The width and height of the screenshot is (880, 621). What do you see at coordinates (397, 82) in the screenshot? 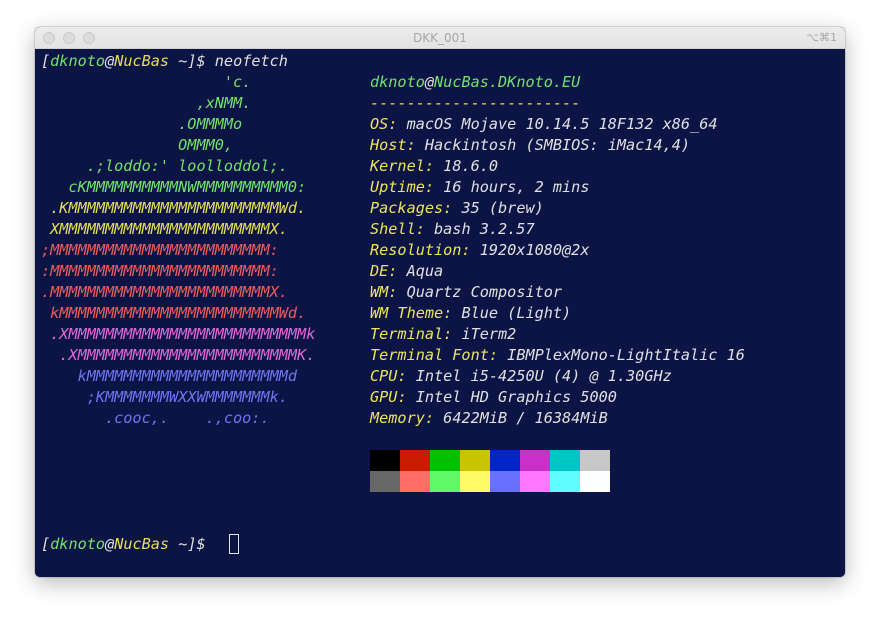
I see `info-user: dknoto` at bounding box center [397, 82].